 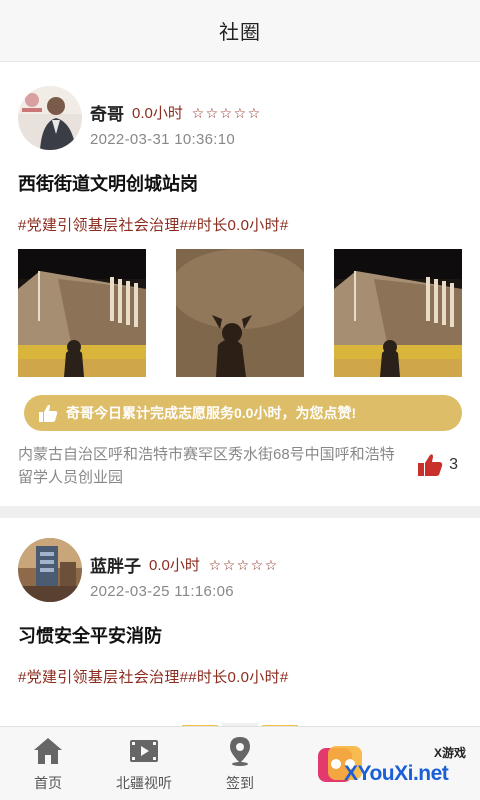 I want to click on name-line: 蓝胖子 0.0小时 ☆ ☆ ☆ ☆ ☆, so click(x=184, y=564).